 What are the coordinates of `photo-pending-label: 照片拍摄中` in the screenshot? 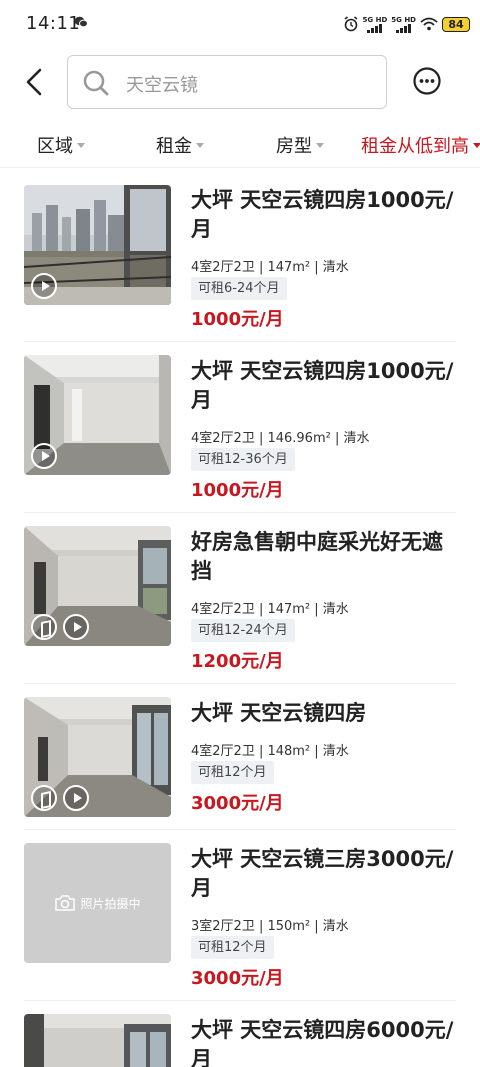 It's located at (110, 903).